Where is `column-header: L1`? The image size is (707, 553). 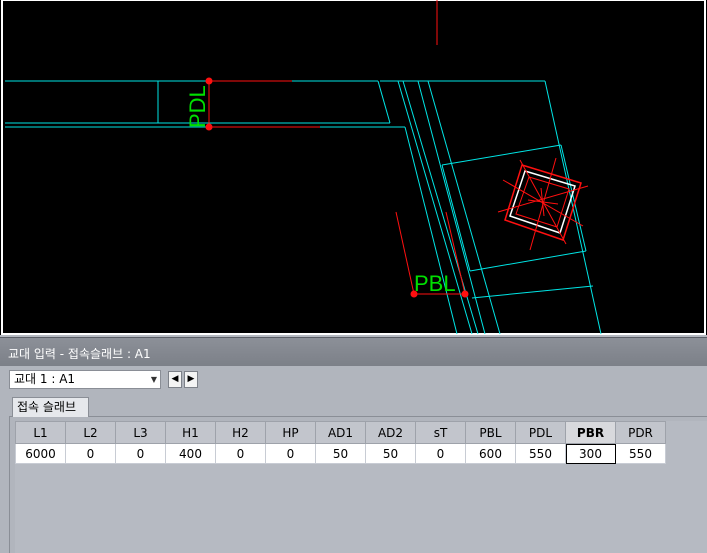 column-header: L1 is located at coordinates (40, 432).